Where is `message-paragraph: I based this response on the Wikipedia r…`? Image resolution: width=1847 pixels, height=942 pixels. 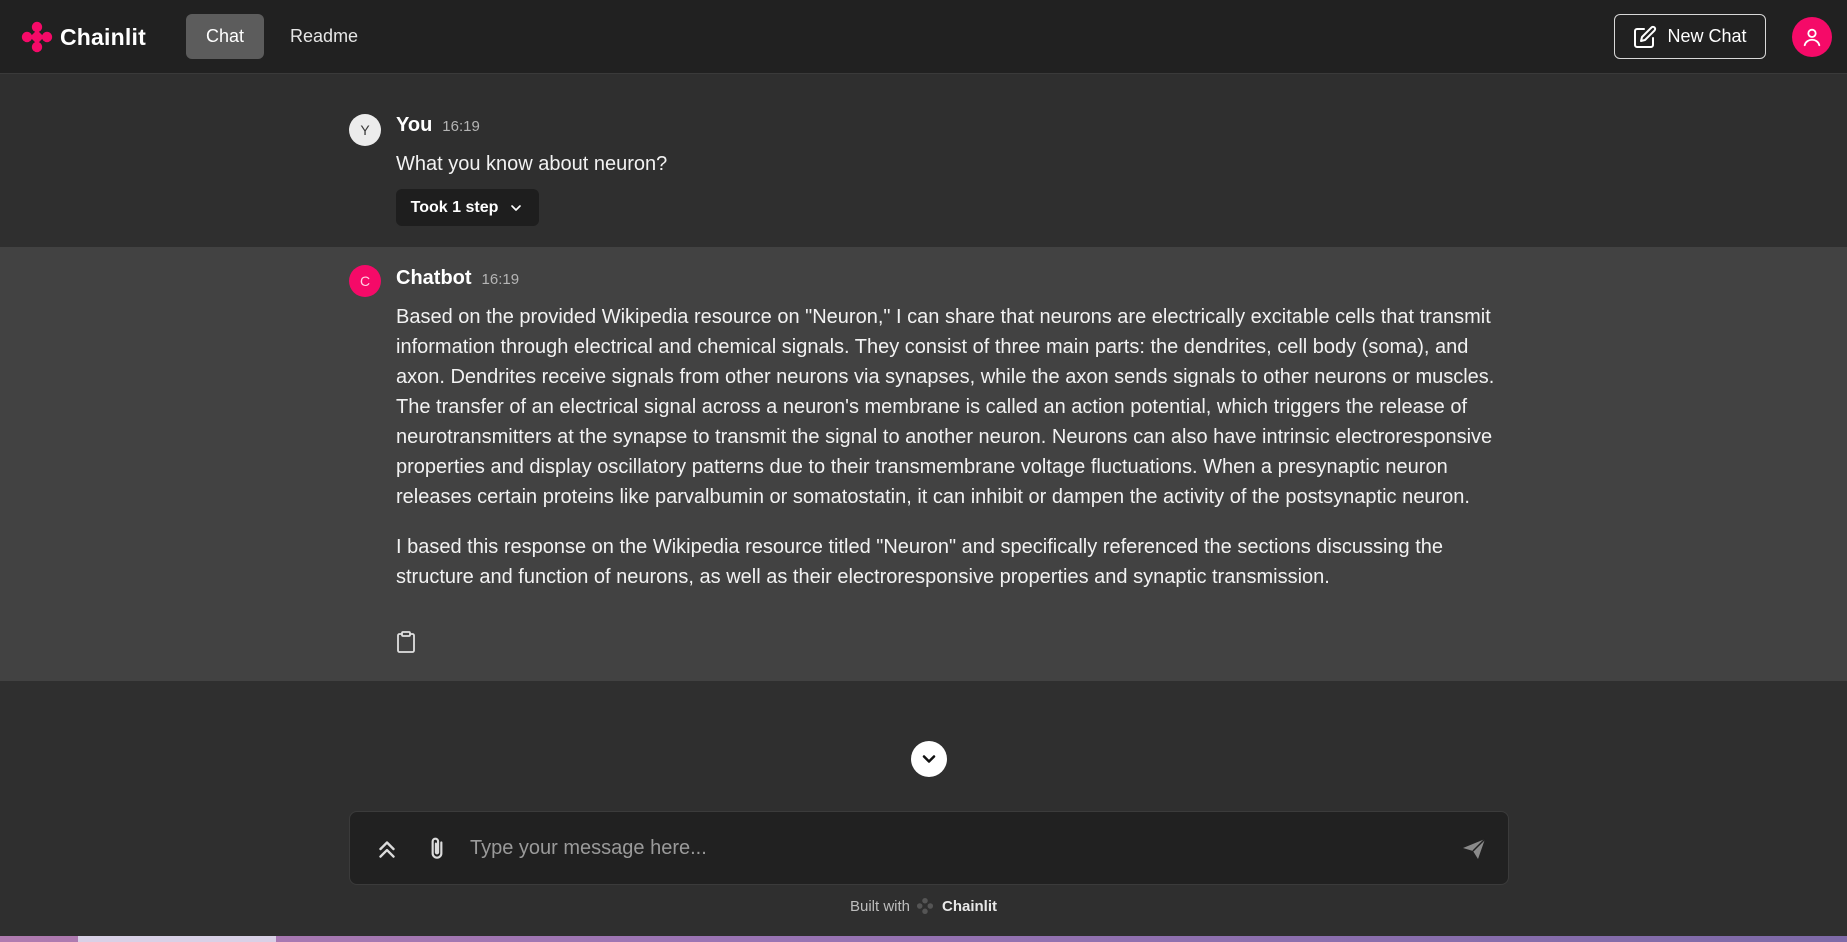
message-paragraph: I based this response on the Wikipedia r… is located at coordinates (919, 562).